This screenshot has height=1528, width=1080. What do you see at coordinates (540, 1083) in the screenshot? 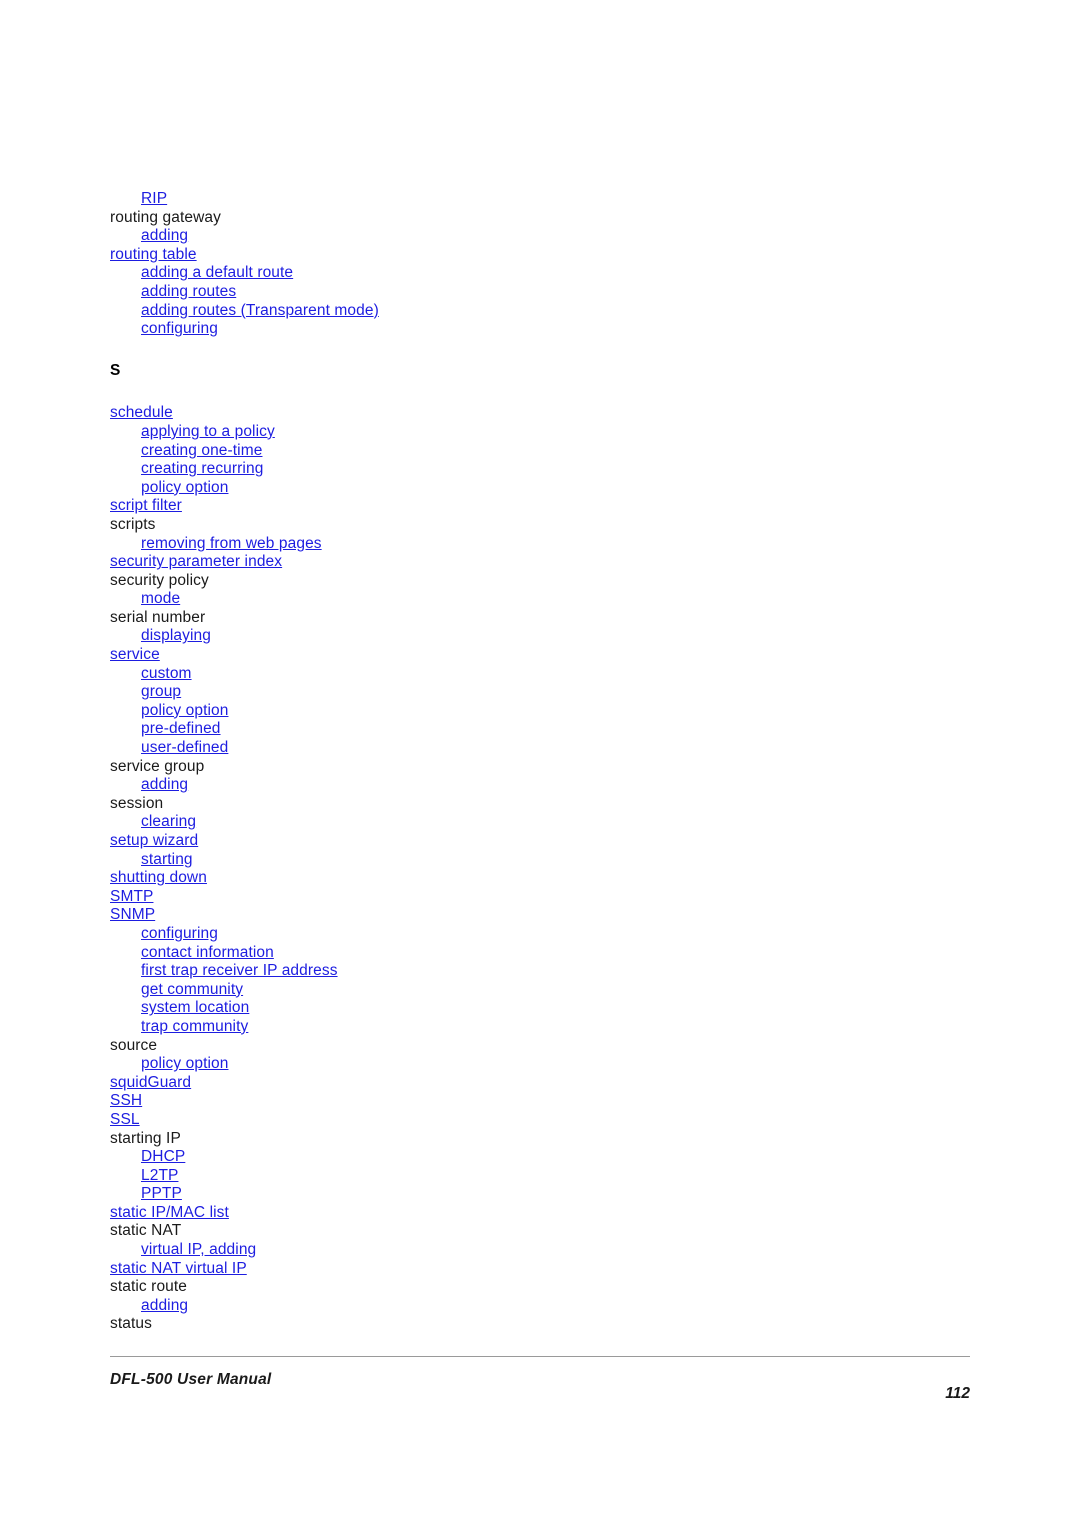
I see `index-link-entry: squidGuard` at bounding box center [540, 1083].